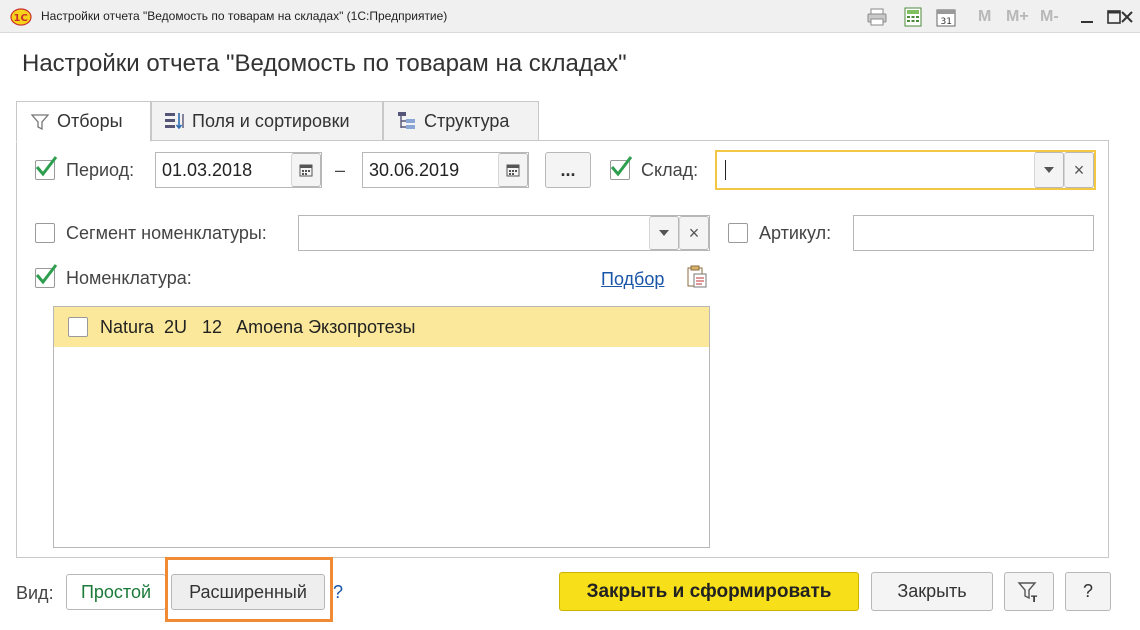 The height and width of the screenshot is (630, 1140). I want to click on period-label: Период:, so click(100, 170).